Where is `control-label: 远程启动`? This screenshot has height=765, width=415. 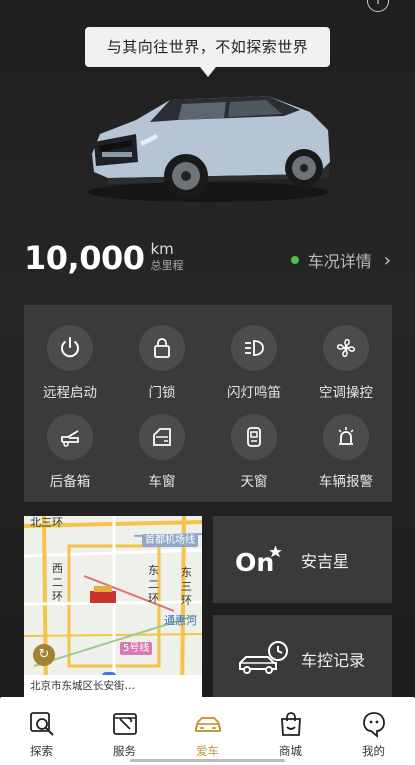 control-label: 远程启动 is located at coordinates (70, 393).